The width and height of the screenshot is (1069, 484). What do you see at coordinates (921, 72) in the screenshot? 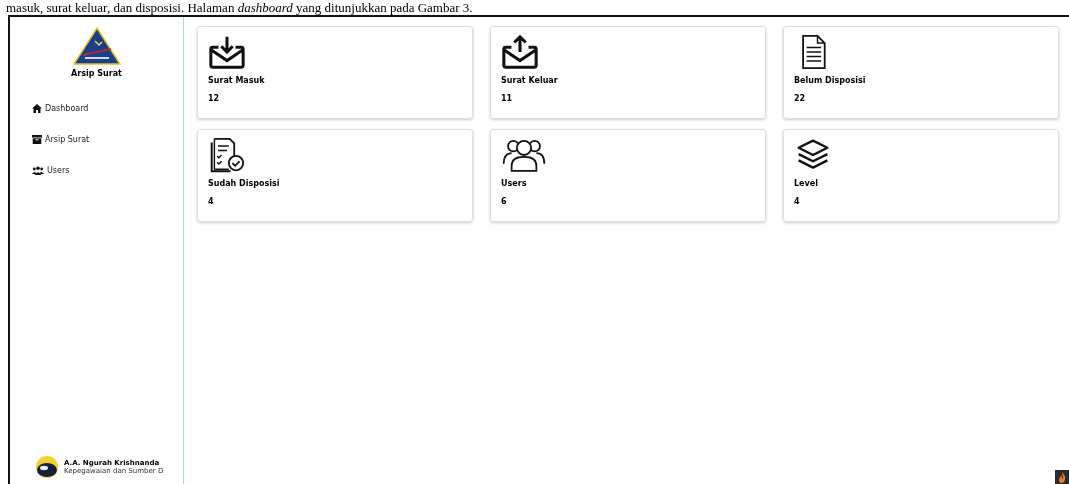
I see `stat-card: Belum Disposisi 22` at bounding box center [921, 72].